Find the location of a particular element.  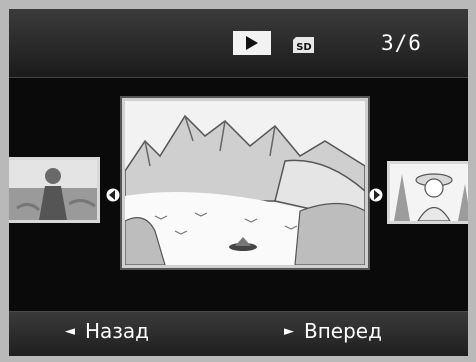

previous-arrow-icon is located at coordinates (113, 195).